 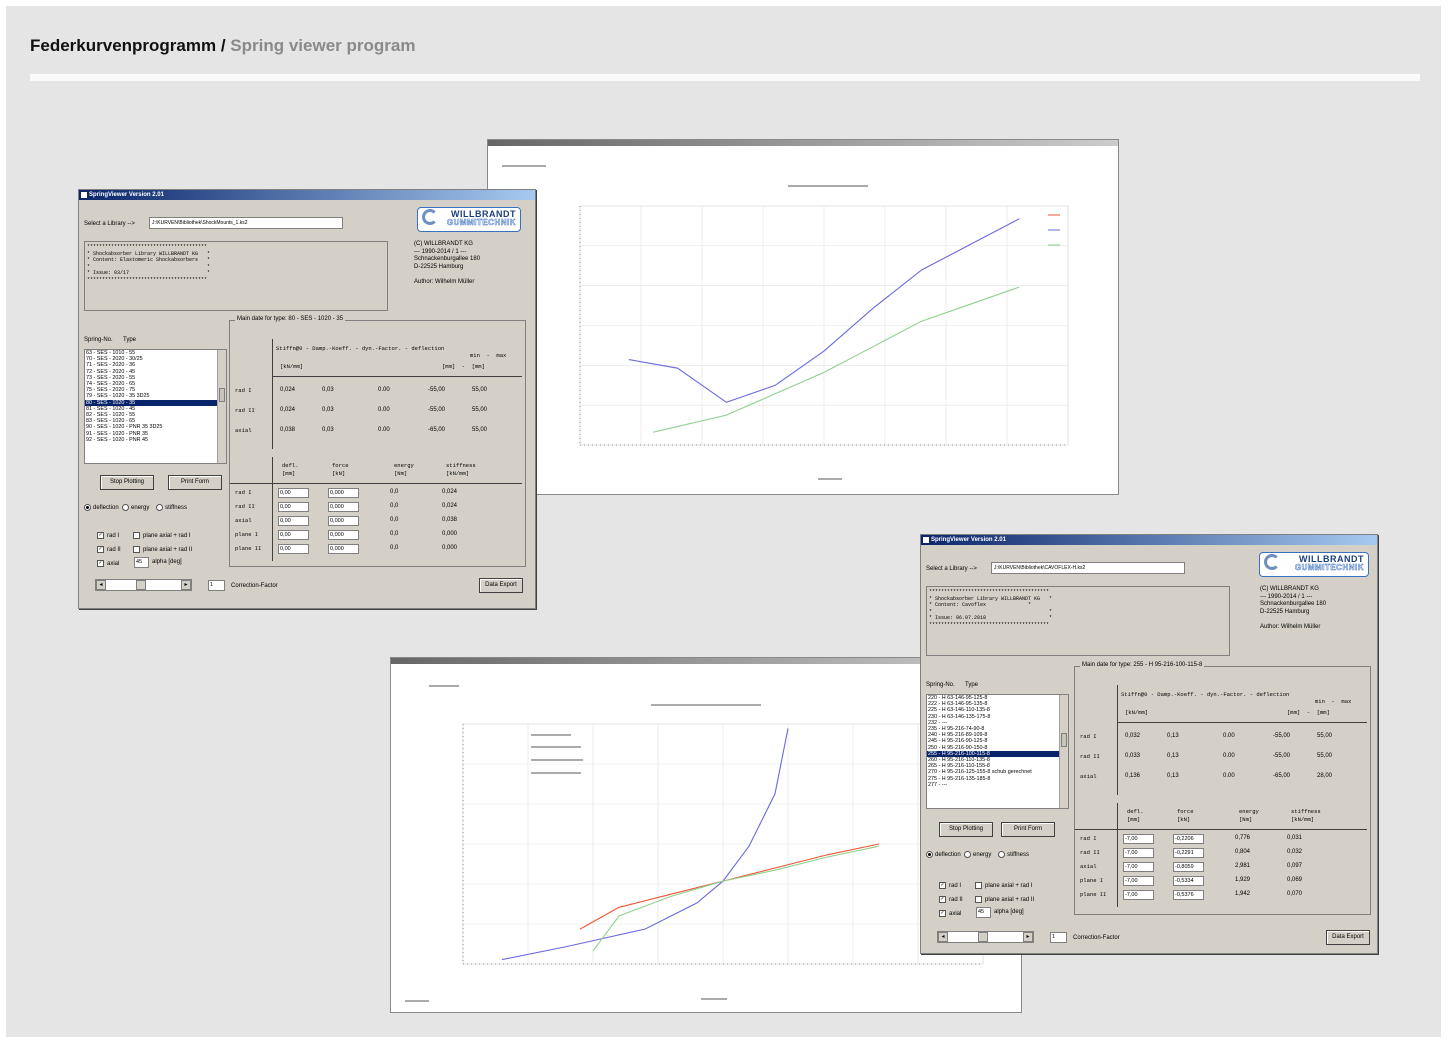 What do you see at coordinates (376, 483) in the screenshot?
I see `table2-header-line` at bounding box center [376, 483].